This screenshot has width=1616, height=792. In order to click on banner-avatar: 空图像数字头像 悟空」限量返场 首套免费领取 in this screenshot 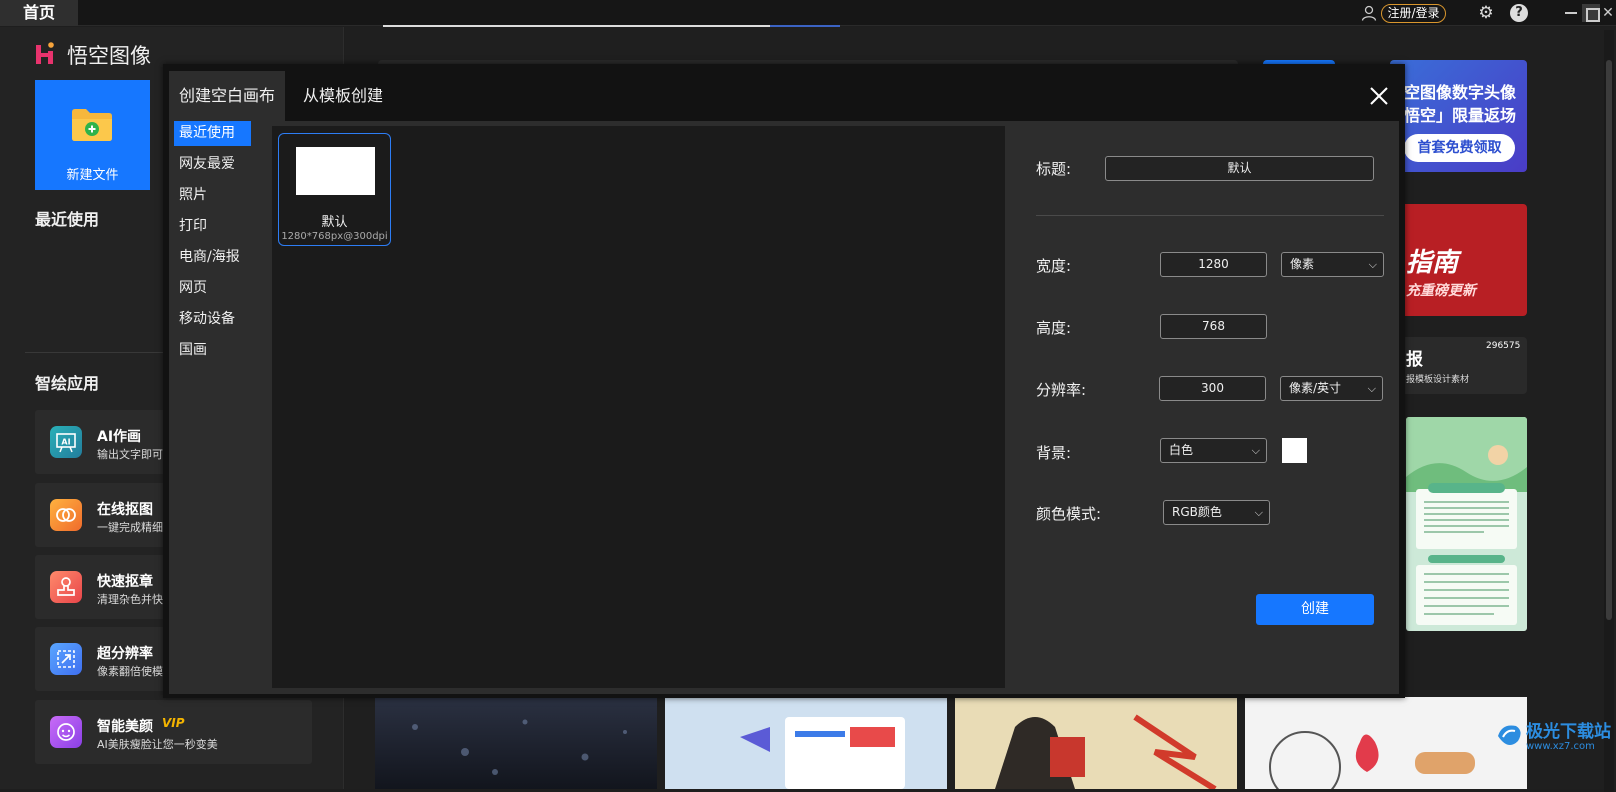, I will do `click(1458, 116)`.